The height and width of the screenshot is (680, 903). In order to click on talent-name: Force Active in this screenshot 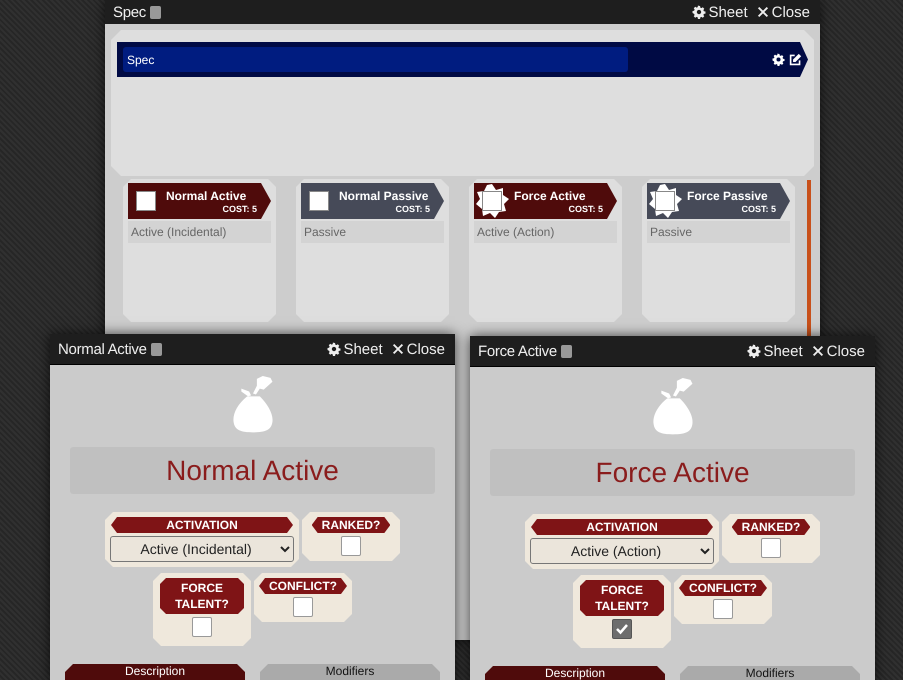, I will do `click(550, 195)`.